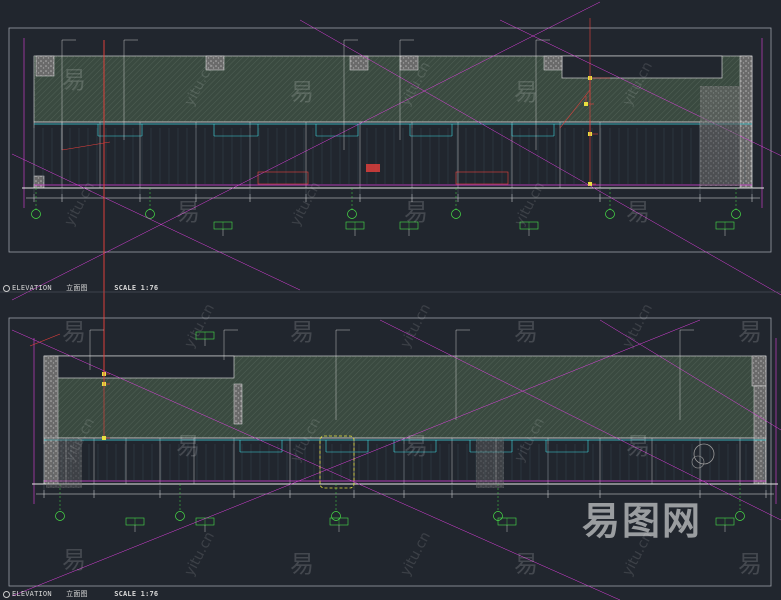 This screenshot has height=600, width=781. I want to click on section-guide-line, so click(156, 222).